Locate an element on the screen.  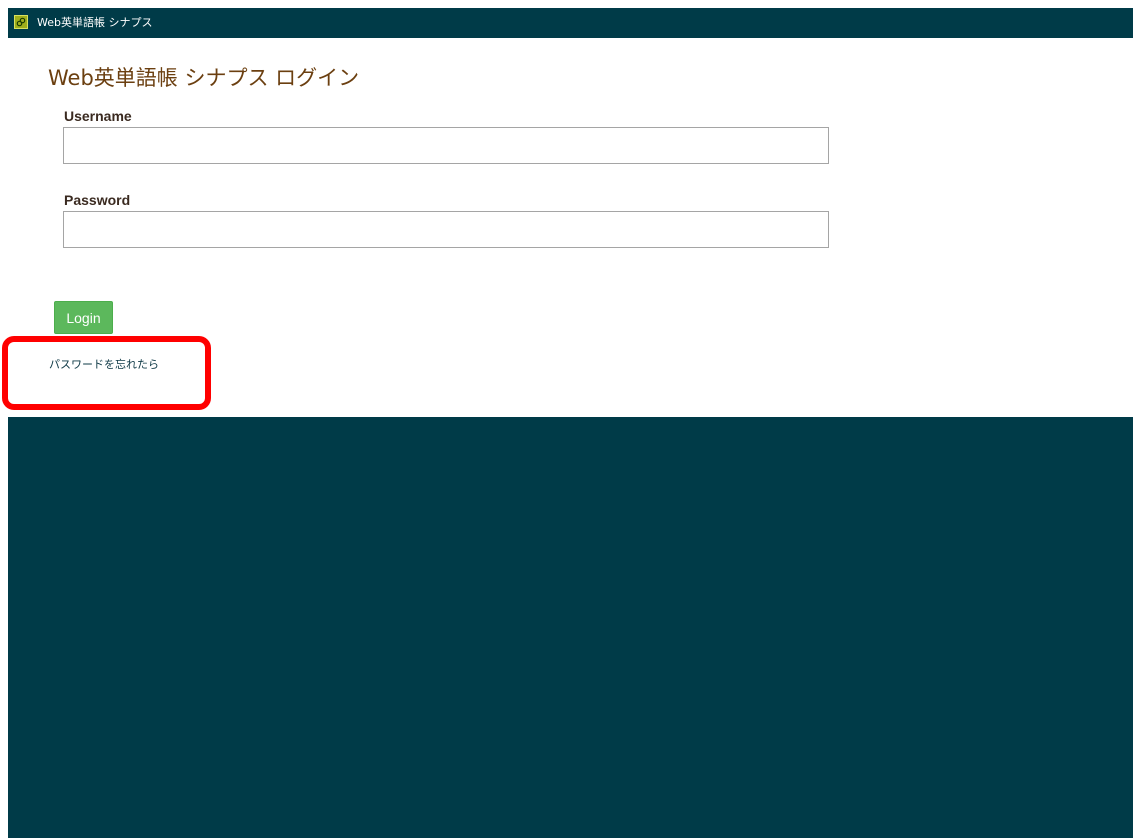
forgot-password-link: パスワードを忘れたら is located at coordinates (104, 364).